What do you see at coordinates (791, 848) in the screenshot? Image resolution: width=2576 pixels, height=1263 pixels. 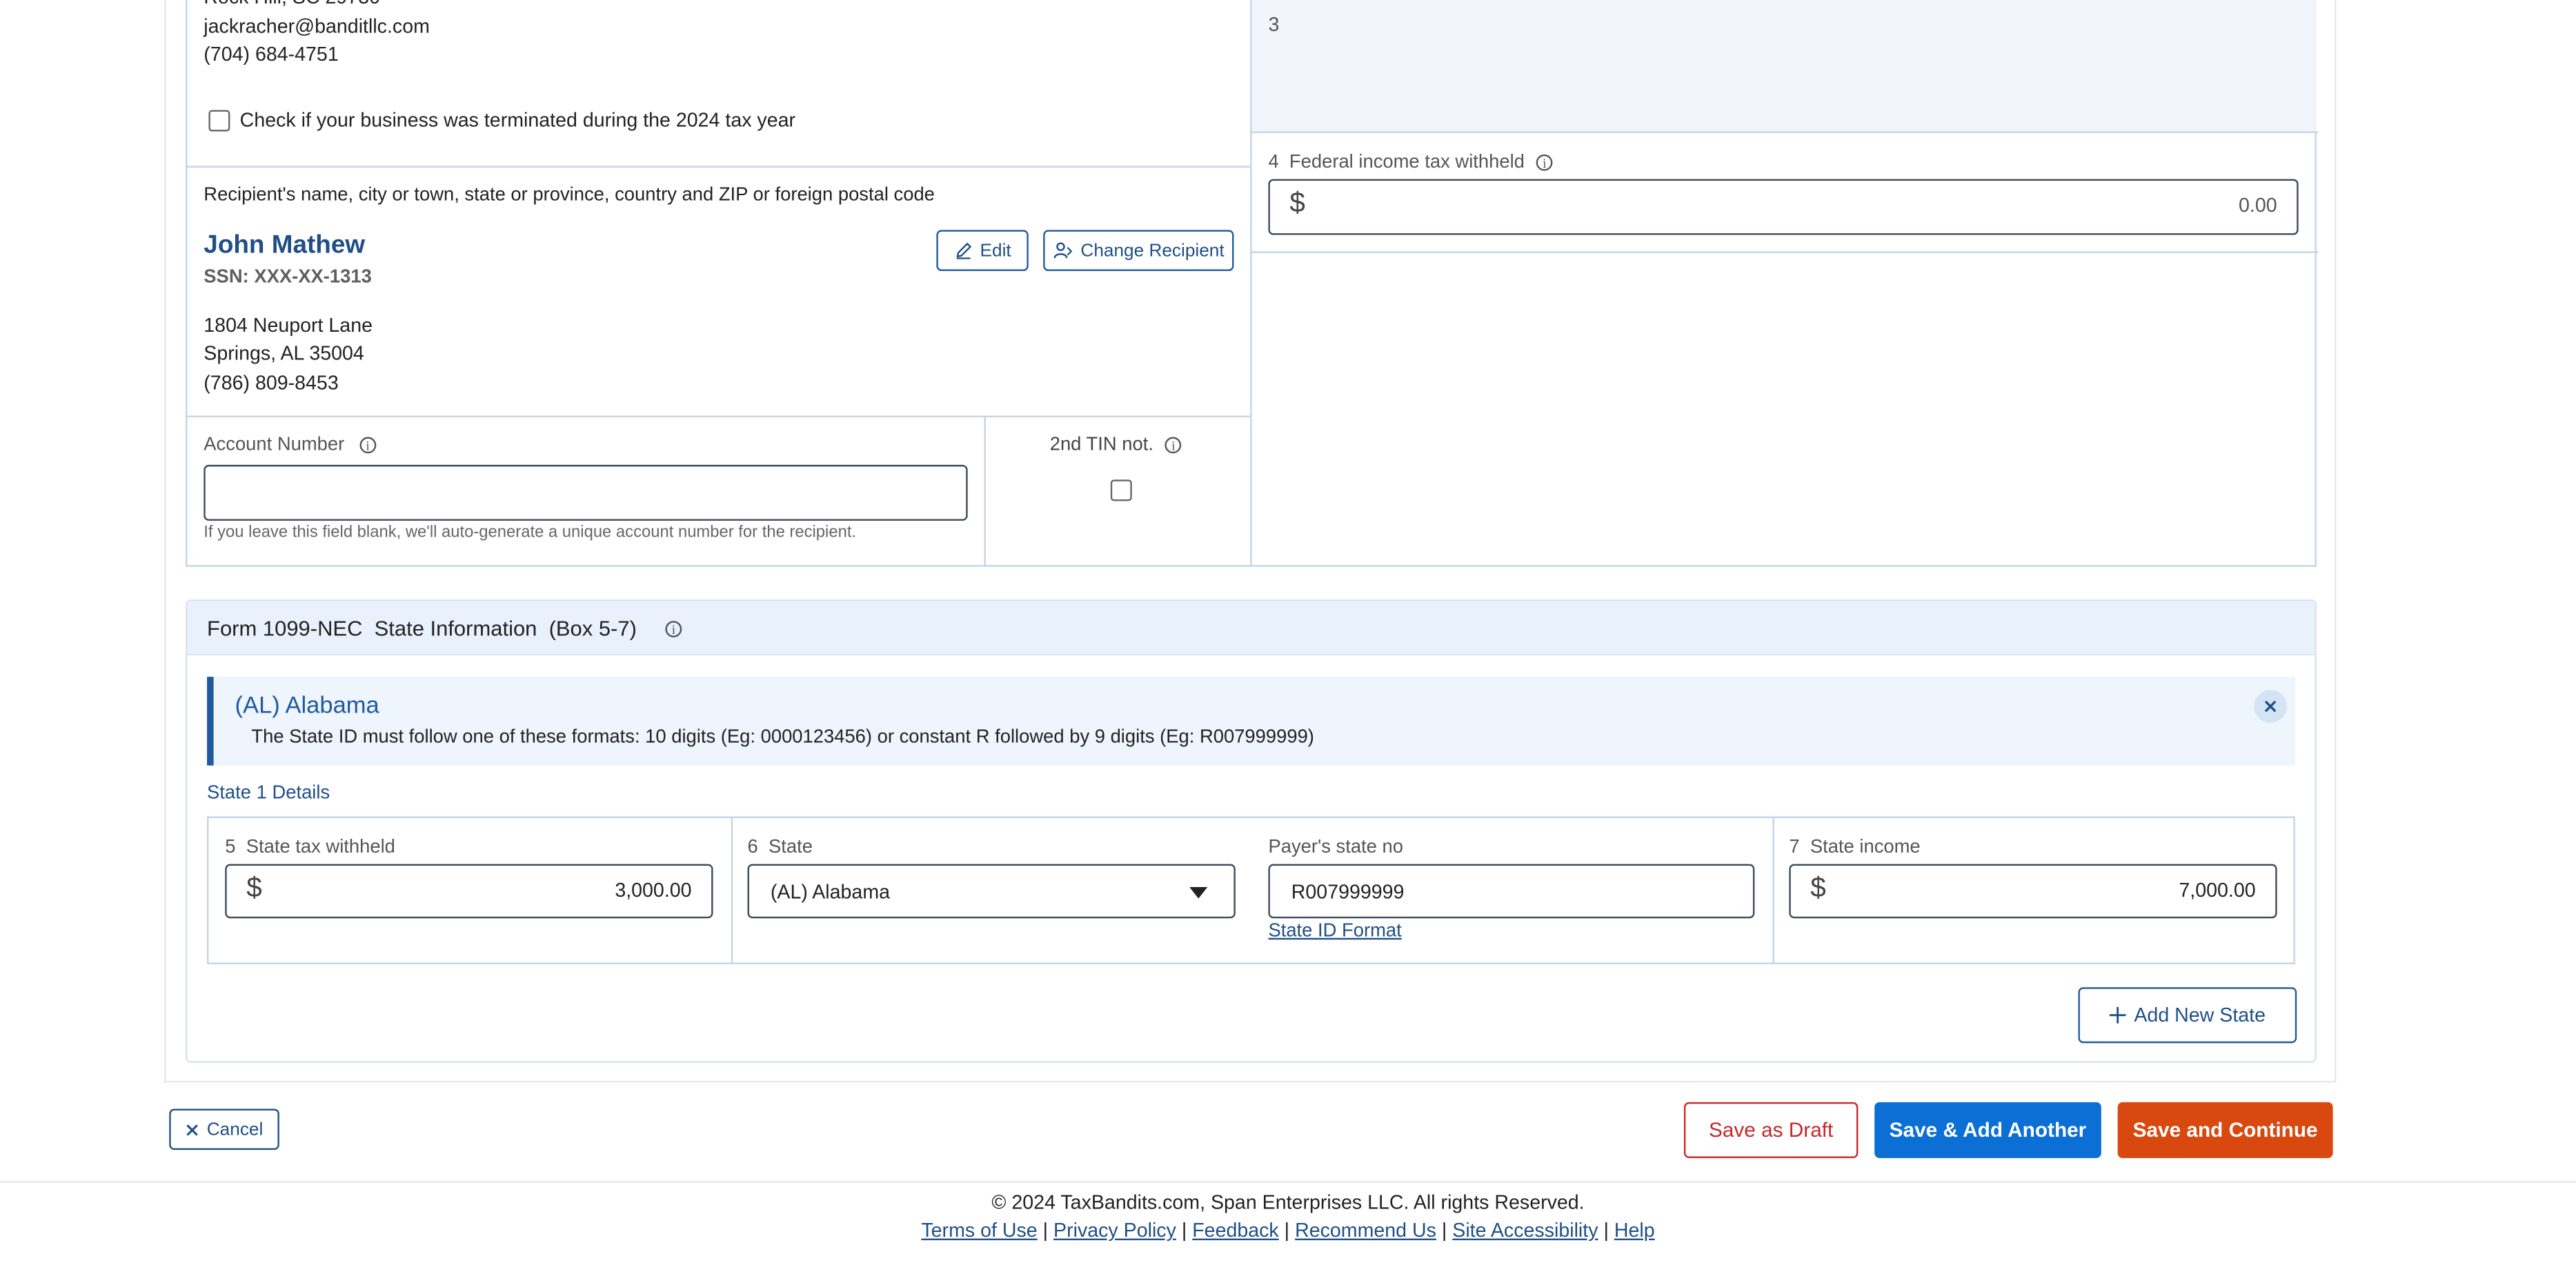 I see `box6-text: State` at bounding box center [791, 848].